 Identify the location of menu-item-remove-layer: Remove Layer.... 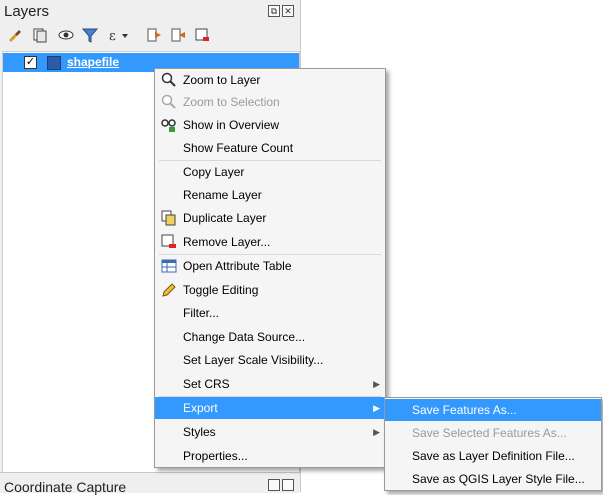
(270, 242).